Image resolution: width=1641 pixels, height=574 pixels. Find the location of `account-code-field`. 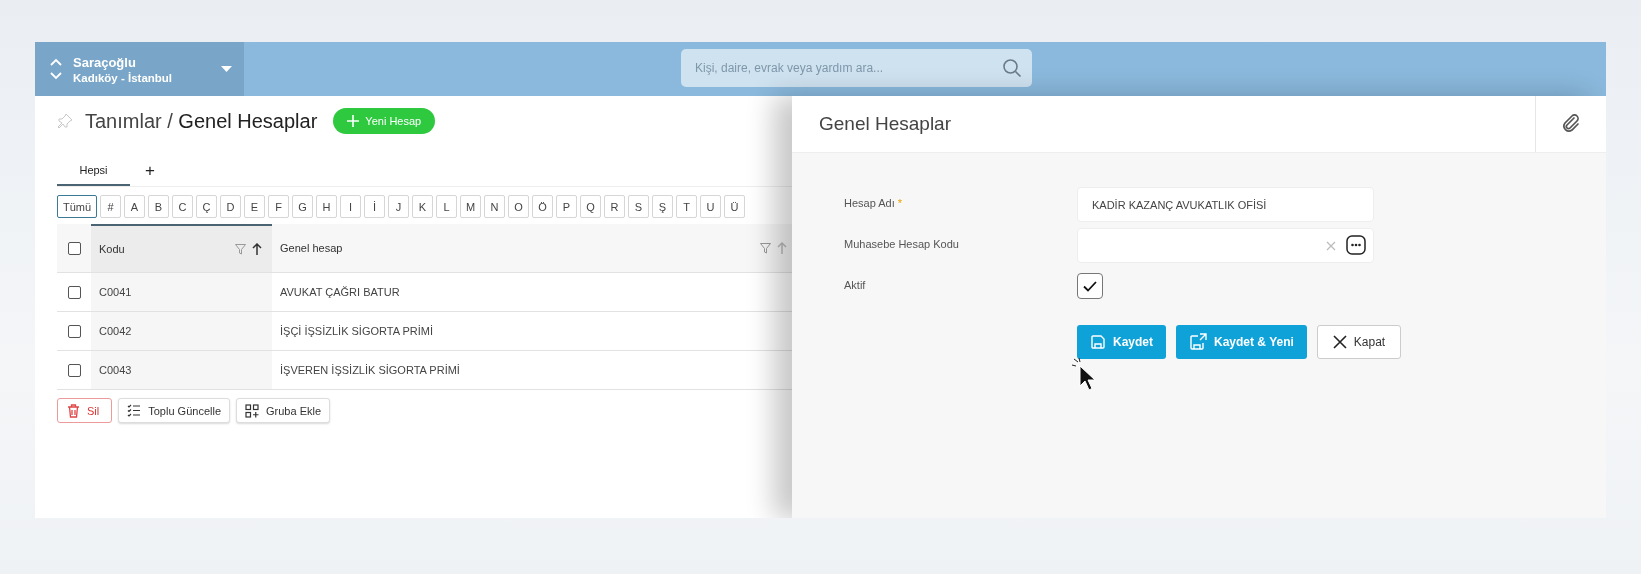

account-code-field is located at coordinates (1225, 245).